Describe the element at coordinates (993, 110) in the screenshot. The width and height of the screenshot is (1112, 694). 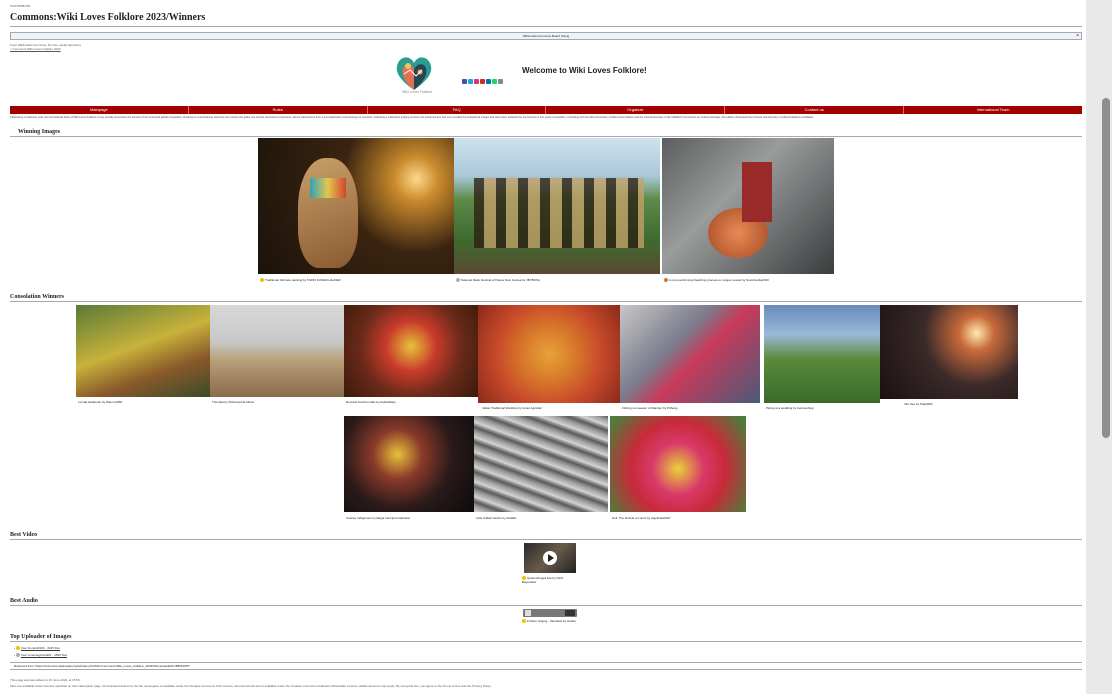
I see `nav-international-team: International Team` at that location.